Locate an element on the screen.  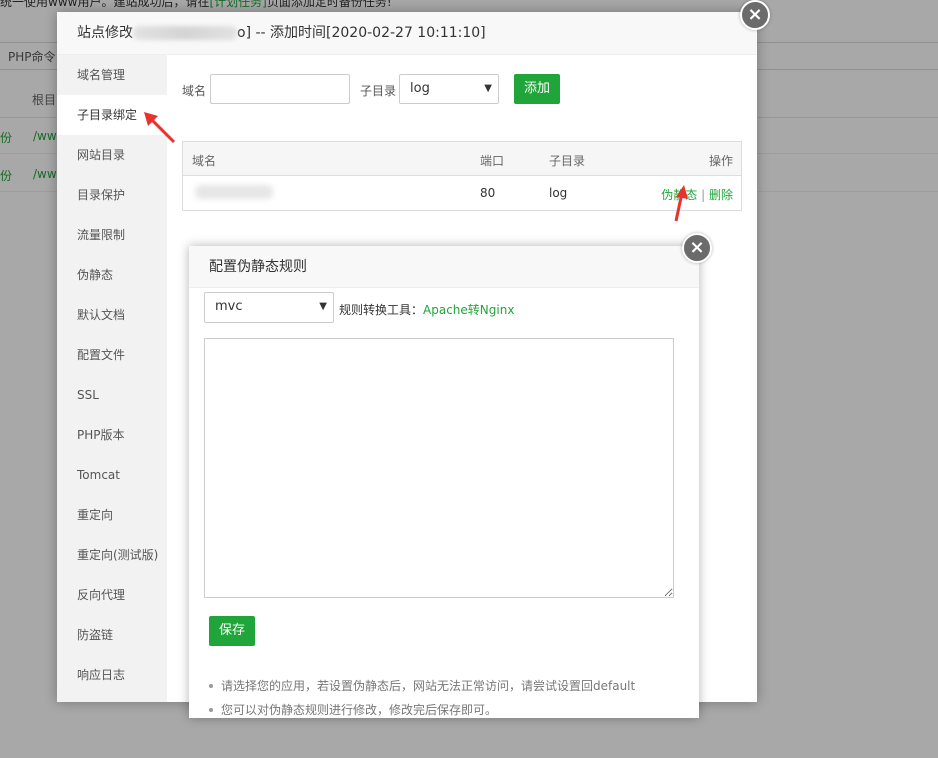
col-subdir: 子目录 is located at coordinates (567, 161).